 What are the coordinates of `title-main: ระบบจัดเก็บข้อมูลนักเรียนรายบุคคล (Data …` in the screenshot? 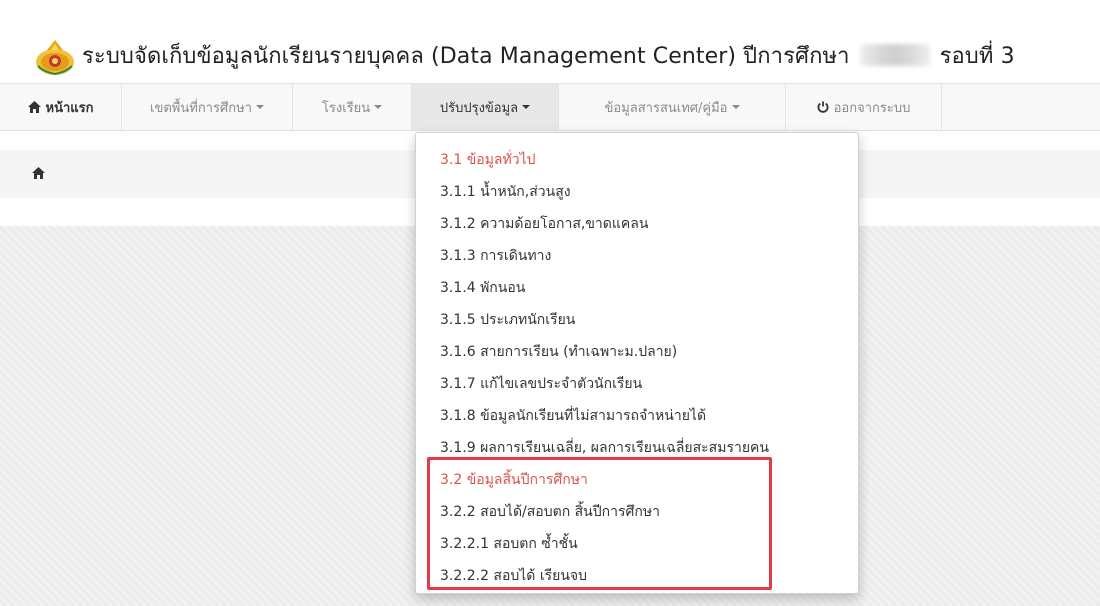 It's located at (466, 56).